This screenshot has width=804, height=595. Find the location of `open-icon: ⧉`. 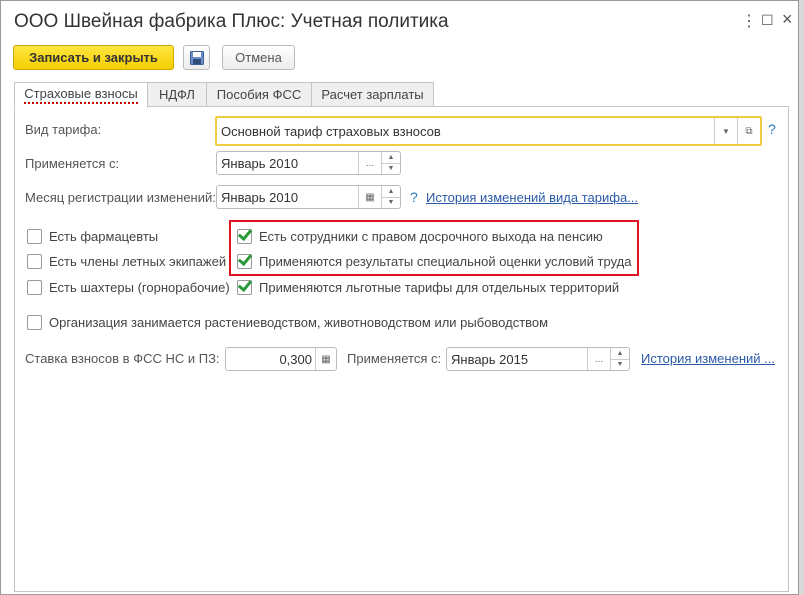

open-icon: ⧉ is located at coordinates (748, 131).